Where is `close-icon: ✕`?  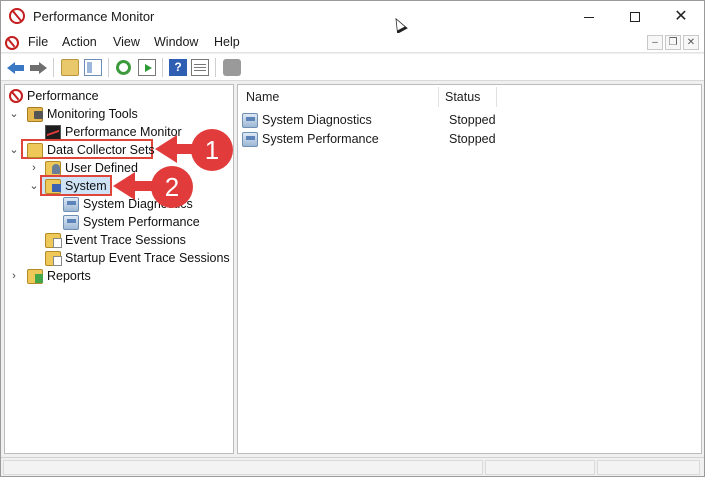 close-icon: ✕ is located at coordinates (681, 16).